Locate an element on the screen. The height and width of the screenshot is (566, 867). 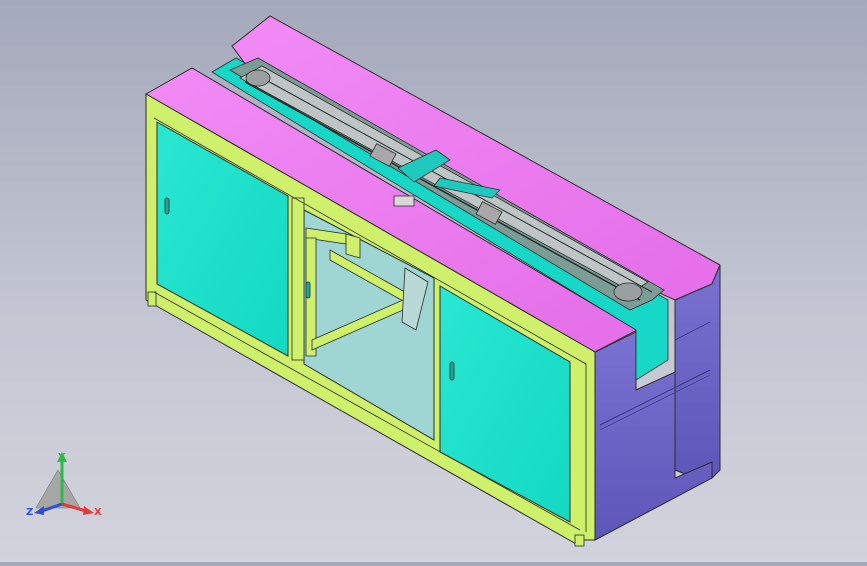
center-handle is located at coordinates (308, 290).